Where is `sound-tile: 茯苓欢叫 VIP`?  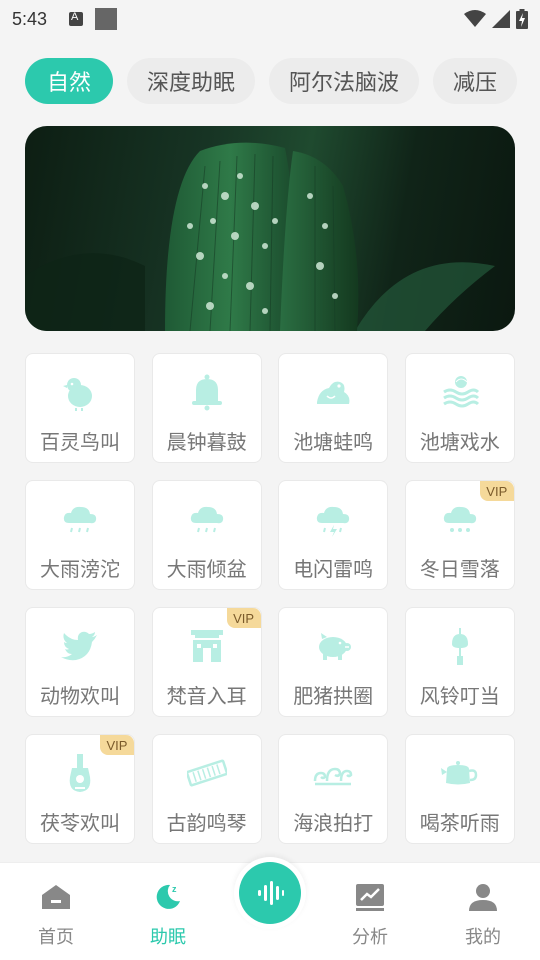 sound-tile: 茯苓欢叫 VIP is located at coordinates (80, 789).